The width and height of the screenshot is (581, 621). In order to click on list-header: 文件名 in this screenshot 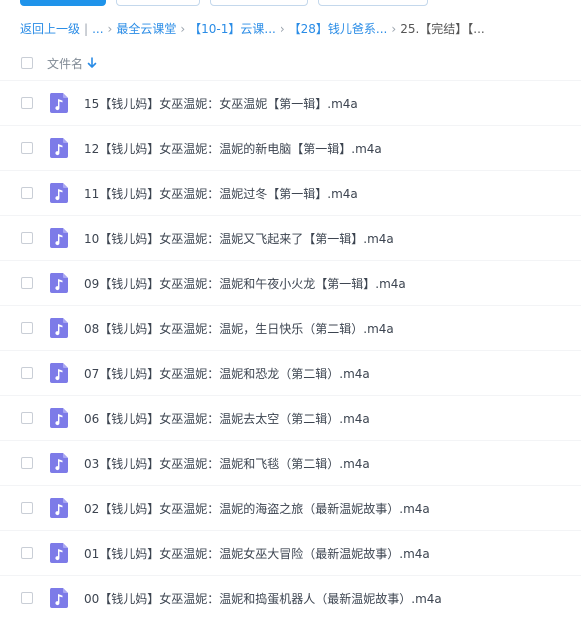, I will do `click(290, 63)`.